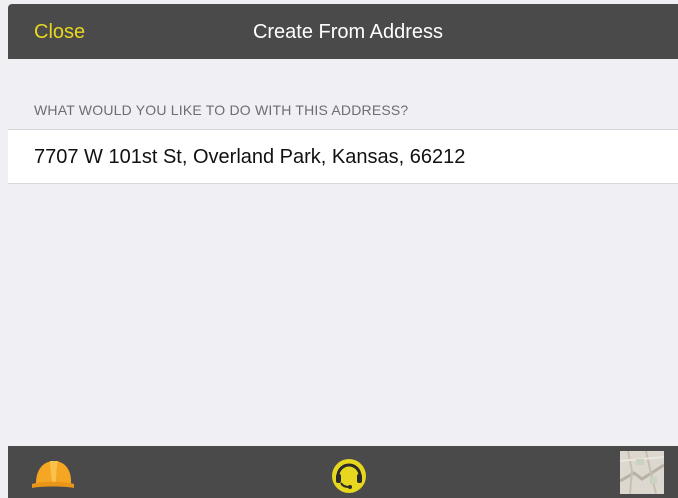  I want to click on map-thumbnail-icon, so click(642, 472).